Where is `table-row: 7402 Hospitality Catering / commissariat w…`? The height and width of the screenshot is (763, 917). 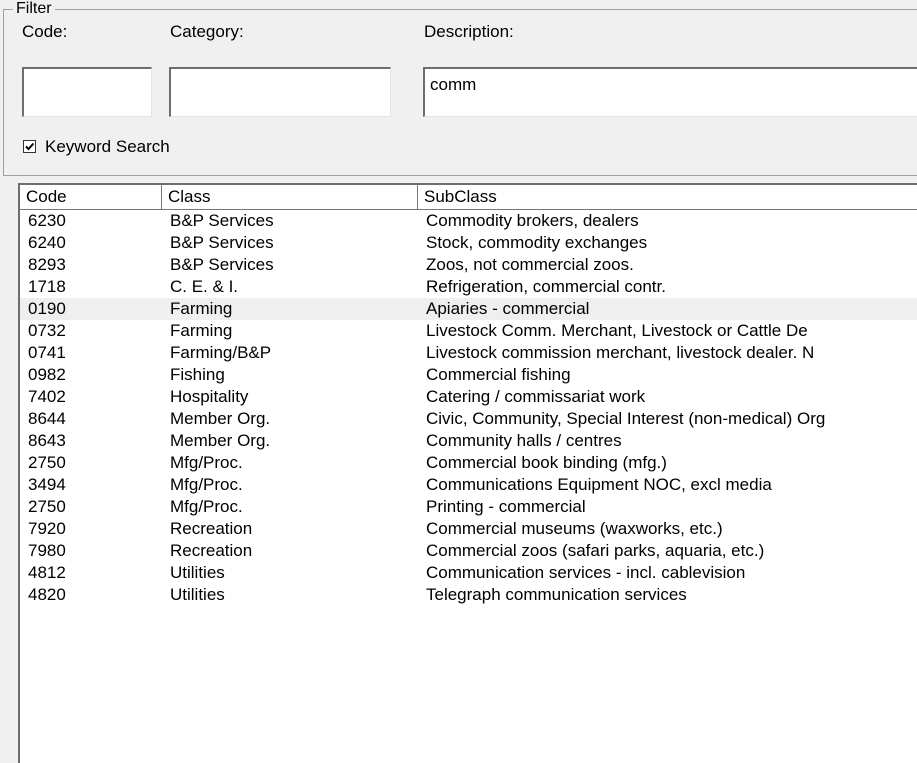
table-row: 7402 Hospitality Catering / commissariat w… is located at coordinates (468, 397).